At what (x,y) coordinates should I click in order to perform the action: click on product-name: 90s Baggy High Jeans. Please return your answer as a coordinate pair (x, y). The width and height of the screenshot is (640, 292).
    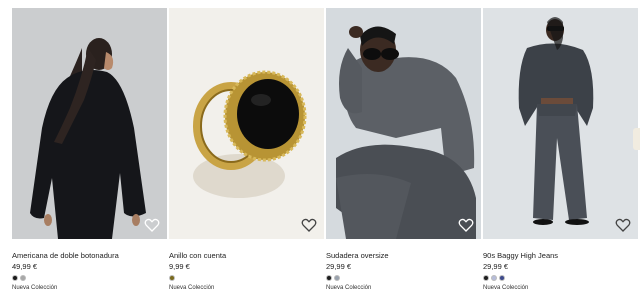
    Looking at the image, I should click on (560, 256).